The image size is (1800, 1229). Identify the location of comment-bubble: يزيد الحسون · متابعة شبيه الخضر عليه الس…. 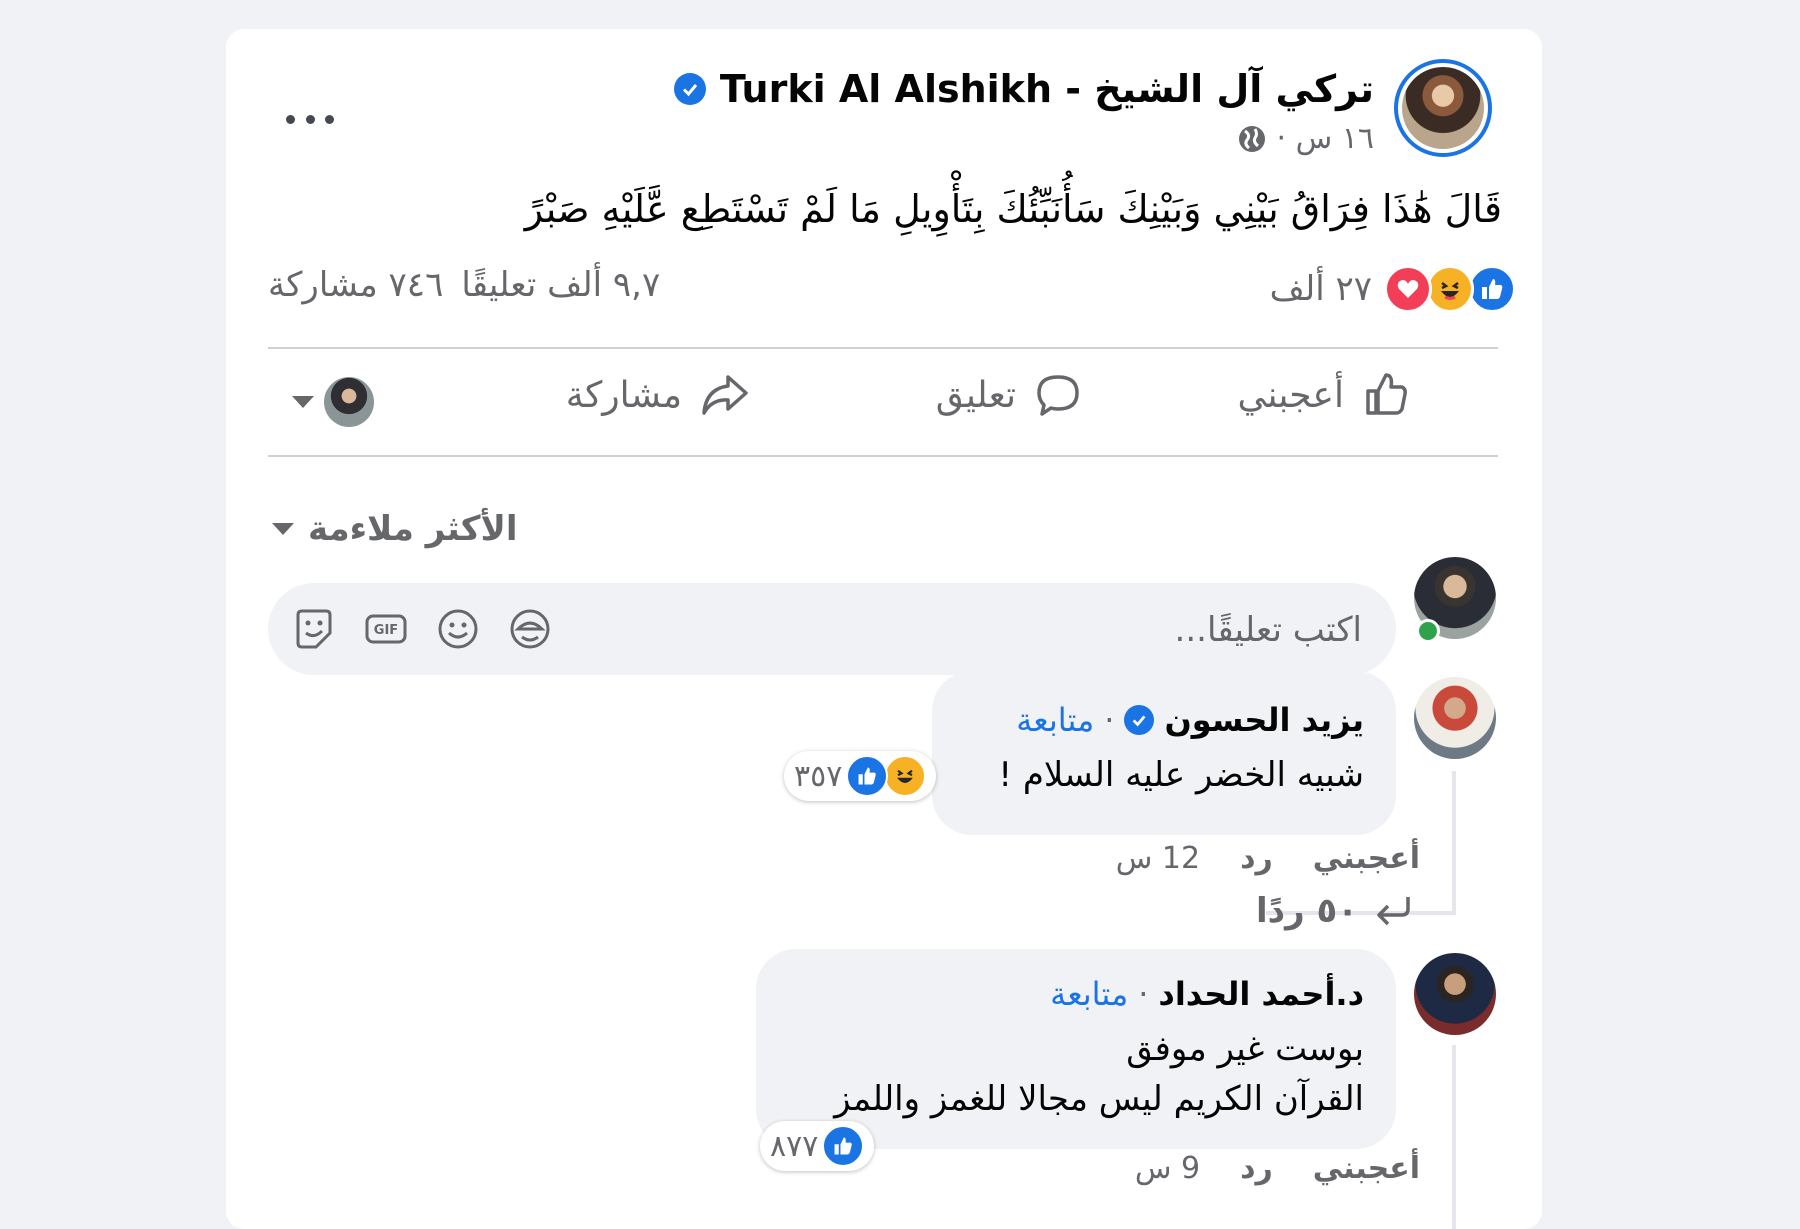
(1164, 753).